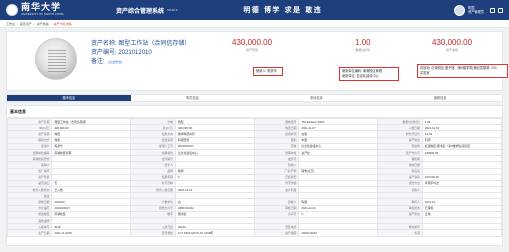 Image resolution: width=509 pixels, height=252 pixels. I want to click on user-area: 陈国 资产管理员, so click(478, 10).